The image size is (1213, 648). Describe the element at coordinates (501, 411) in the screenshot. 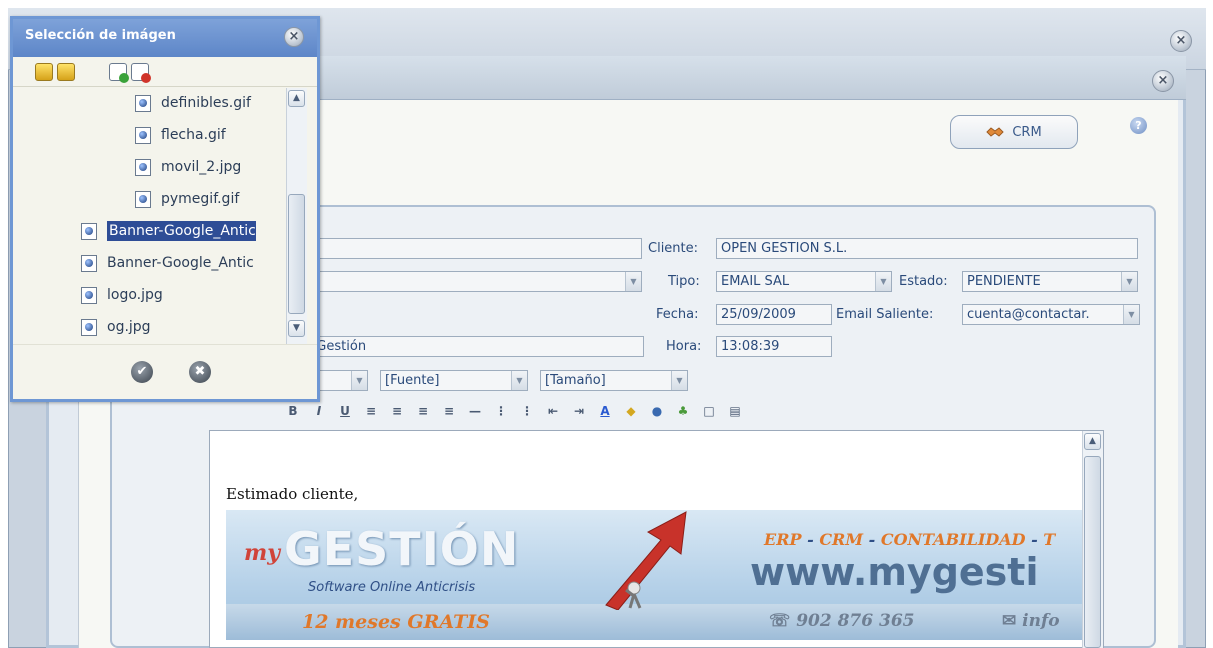

I see `ordered-list-icon: ⋮` at that location.